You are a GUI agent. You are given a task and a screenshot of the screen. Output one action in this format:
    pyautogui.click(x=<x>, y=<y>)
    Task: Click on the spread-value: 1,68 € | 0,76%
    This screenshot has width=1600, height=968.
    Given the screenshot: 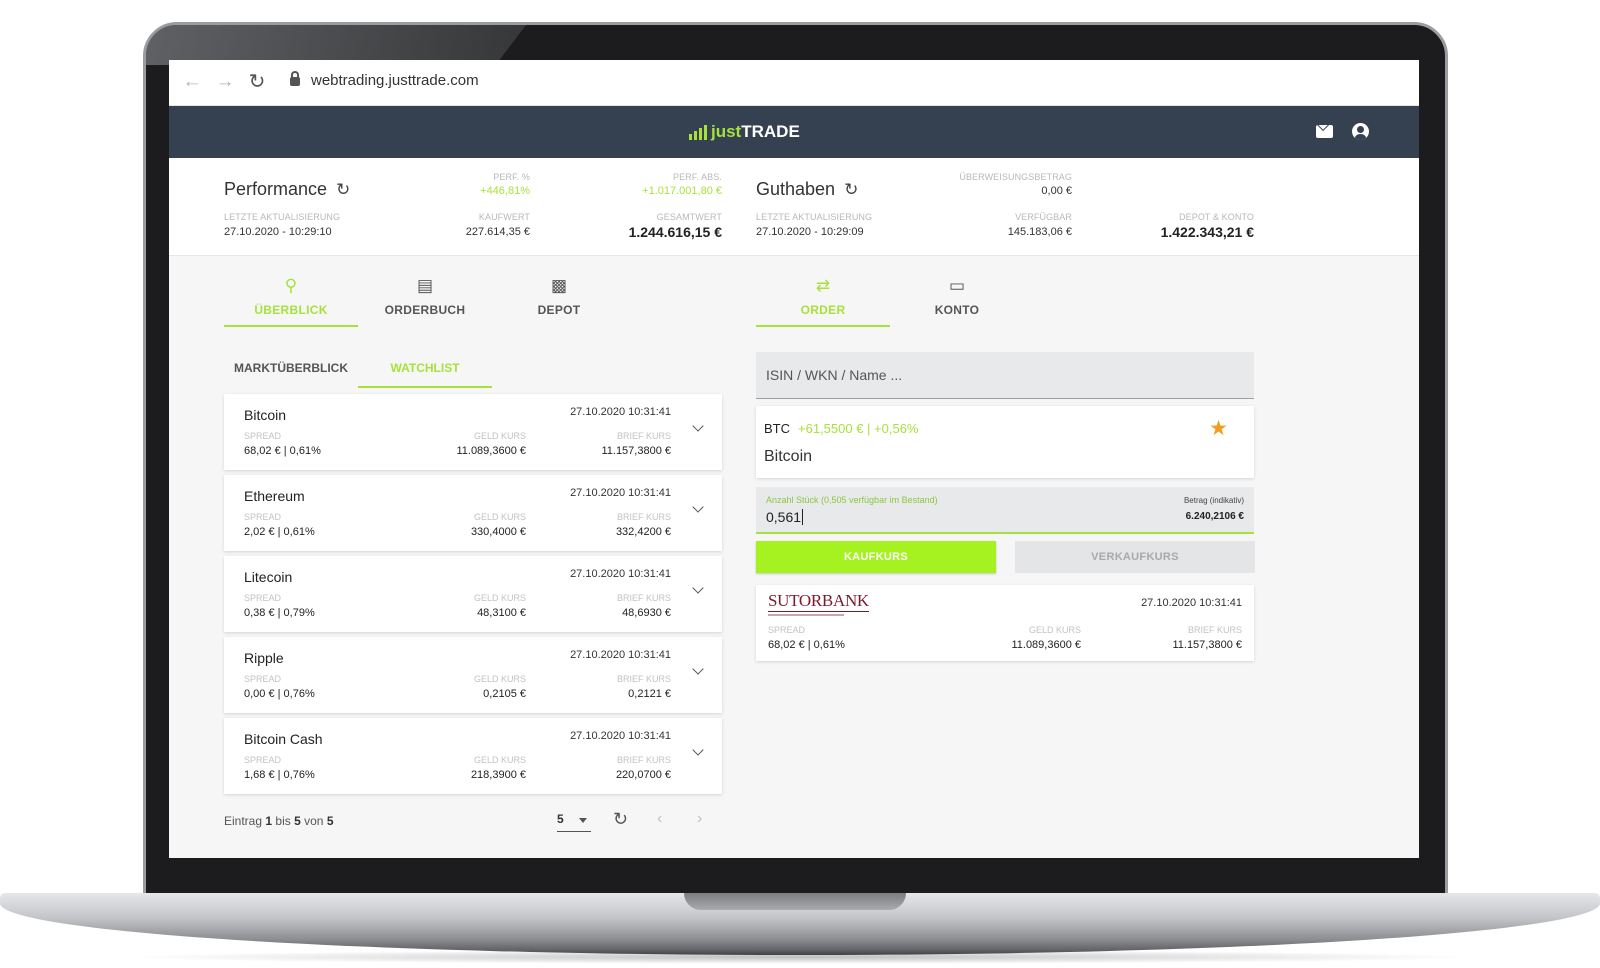 What is the action you would take?
    pyautogui.click(x=279, y=775)
    